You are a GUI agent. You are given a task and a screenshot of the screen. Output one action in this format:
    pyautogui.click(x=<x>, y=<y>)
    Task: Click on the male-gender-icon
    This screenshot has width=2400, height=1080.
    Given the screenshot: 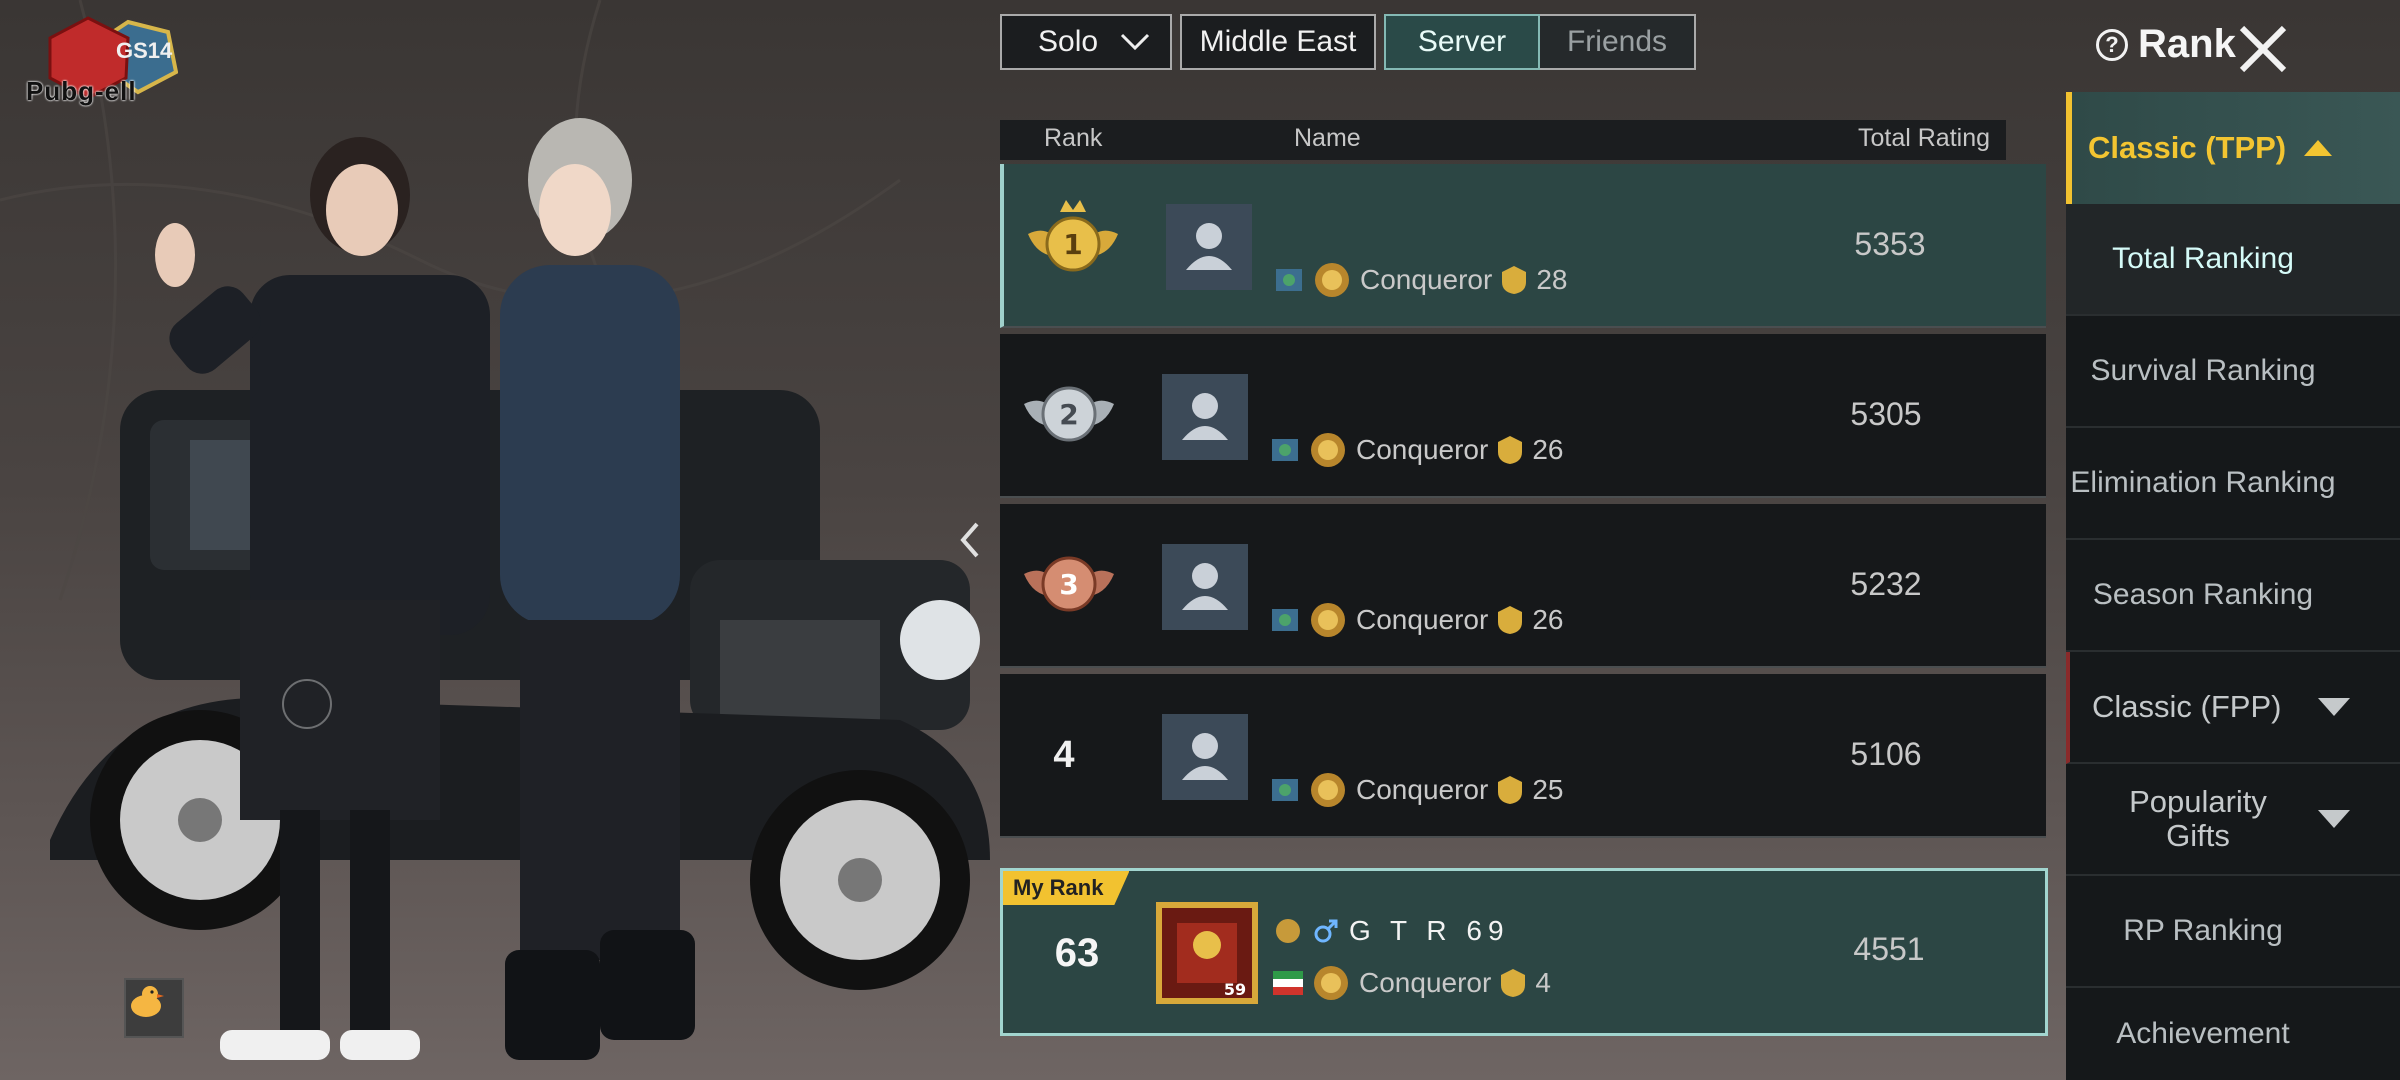 What is the action you would take?
    pyautogui.click(x=1326, y=931)
    